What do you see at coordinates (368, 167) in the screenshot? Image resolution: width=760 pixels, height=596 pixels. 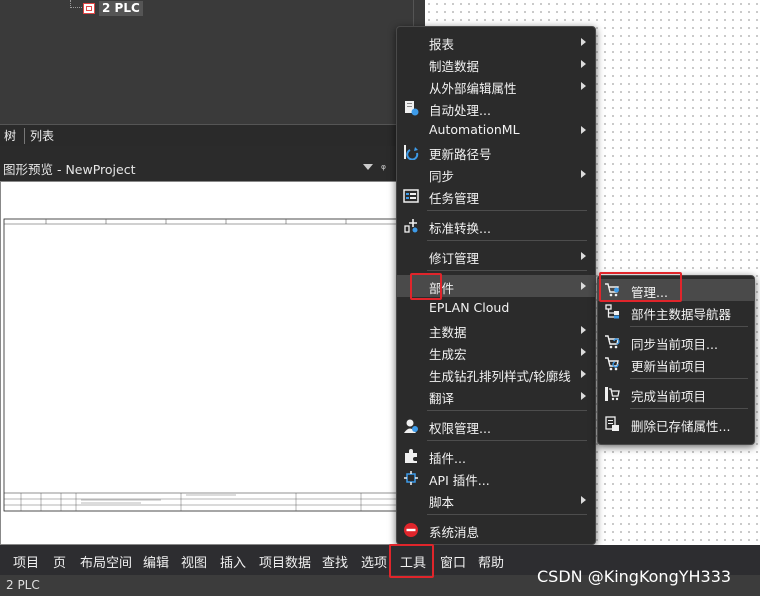 I see `panel-dropdown-icon` at bounding box center [368, 167].